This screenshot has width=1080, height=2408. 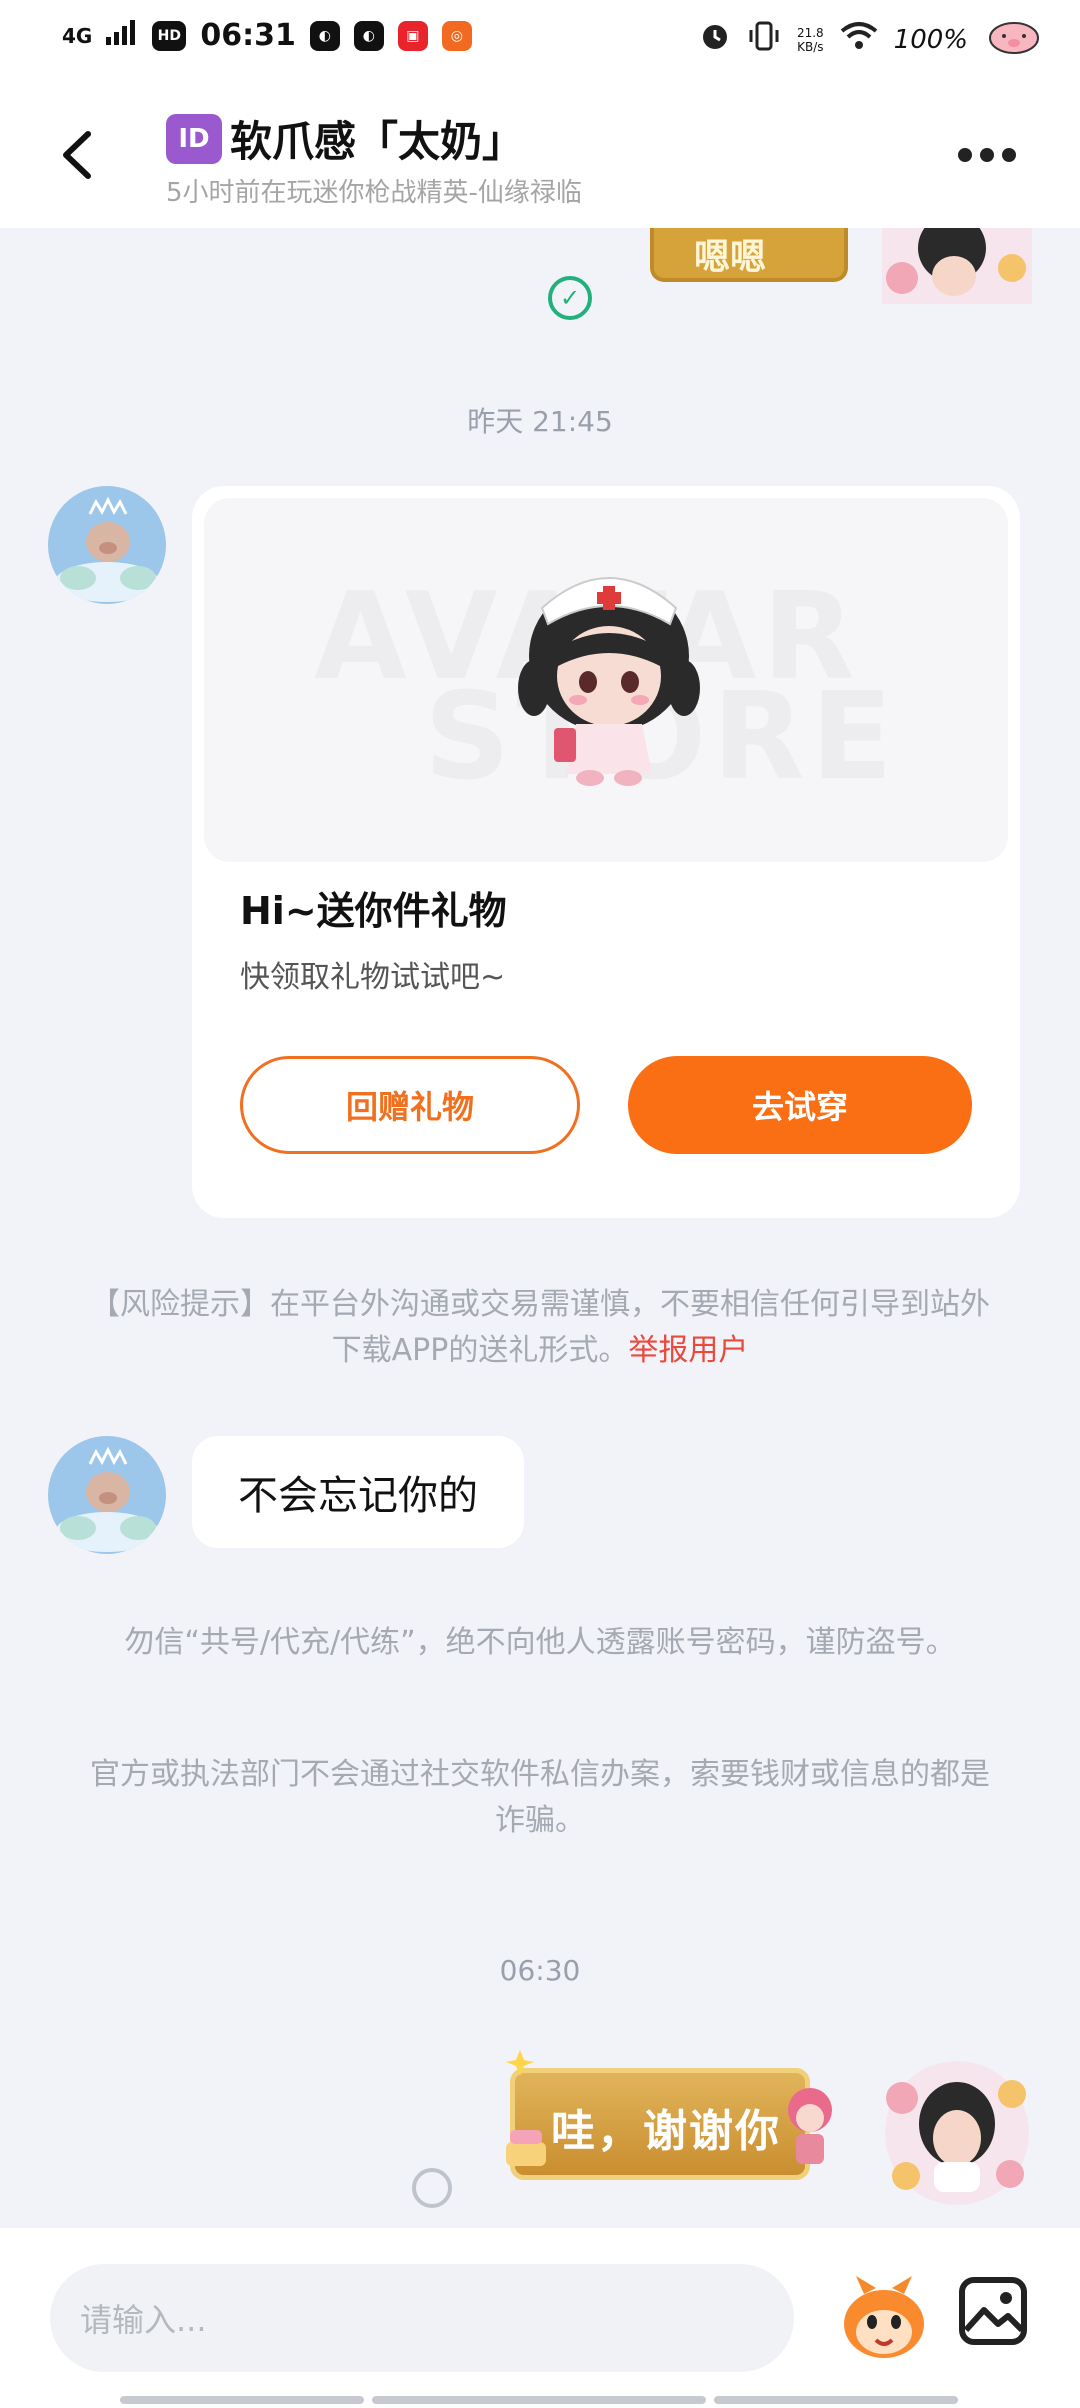 What do you see at coordinates (930, 39) in the screenshot?
I see `battery-level: 100%` at bounding box center [930, 39].